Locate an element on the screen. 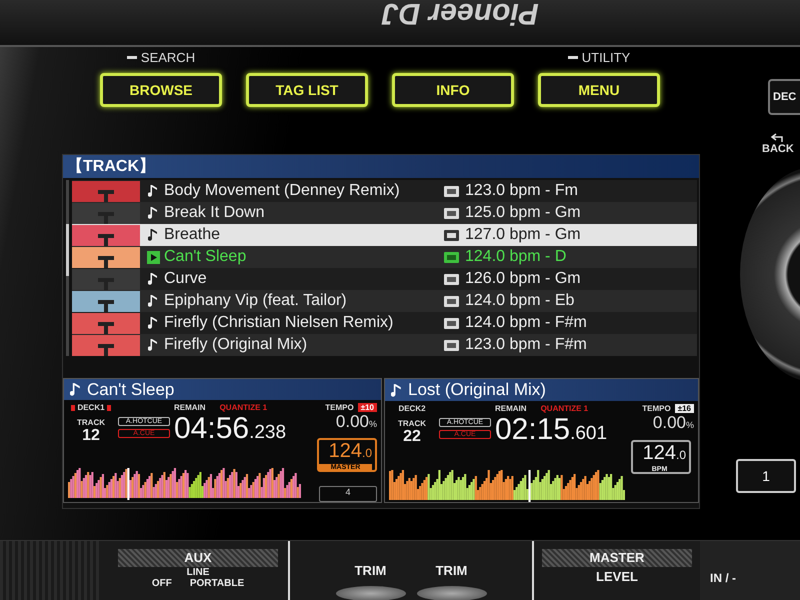  deck-label: DECK1 is located at coordinates (91, 407).